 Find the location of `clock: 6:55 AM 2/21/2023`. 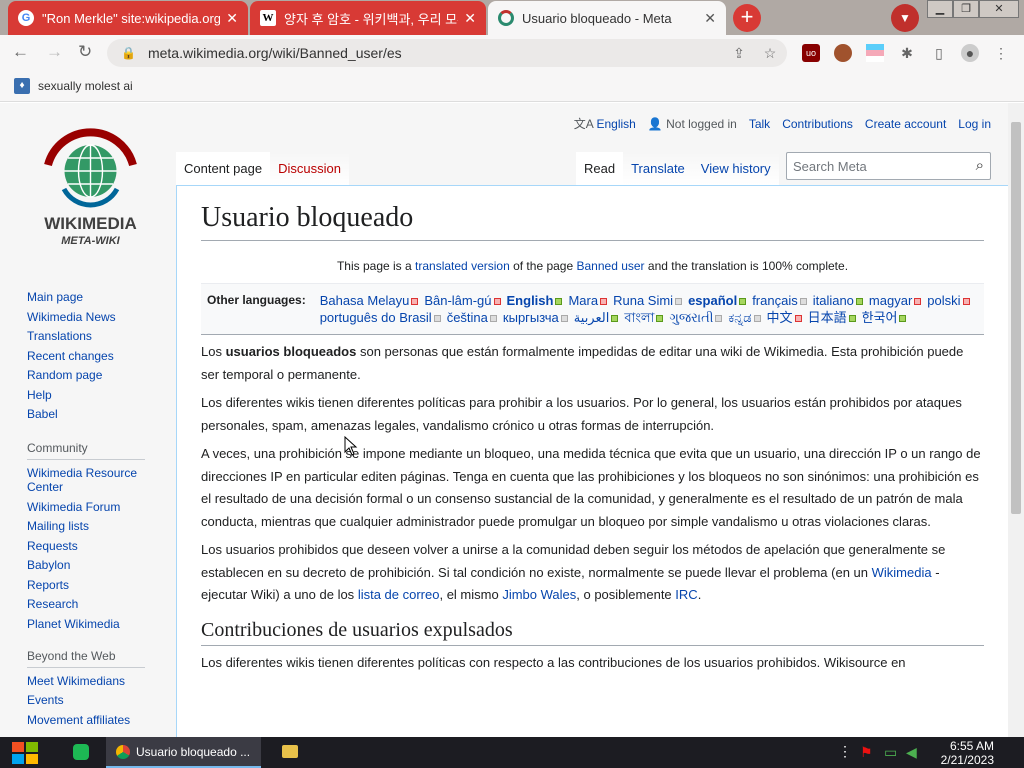

clock: 6:55 AM 2/21/2023 is located at coordinates (967, 753).